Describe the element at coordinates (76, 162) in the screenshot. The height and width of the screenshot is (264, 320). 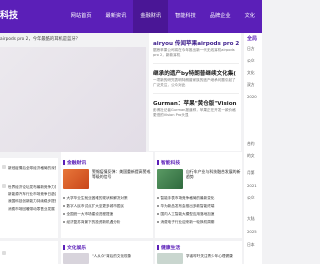
I see `section-title: 金融财讯` at that location.